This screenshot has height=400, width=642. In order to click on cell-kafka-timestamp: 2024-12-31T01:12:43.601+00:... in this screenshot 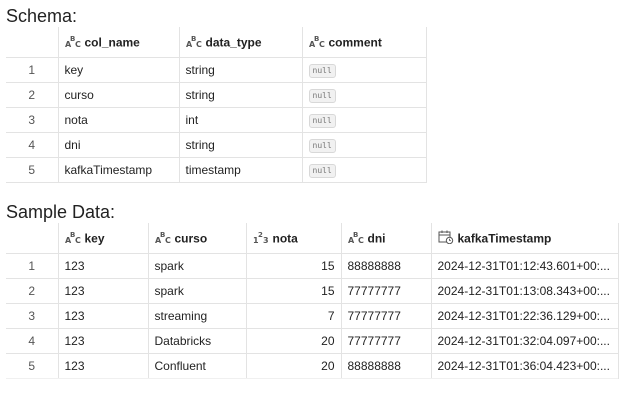, I will do `click(524, 266)`.